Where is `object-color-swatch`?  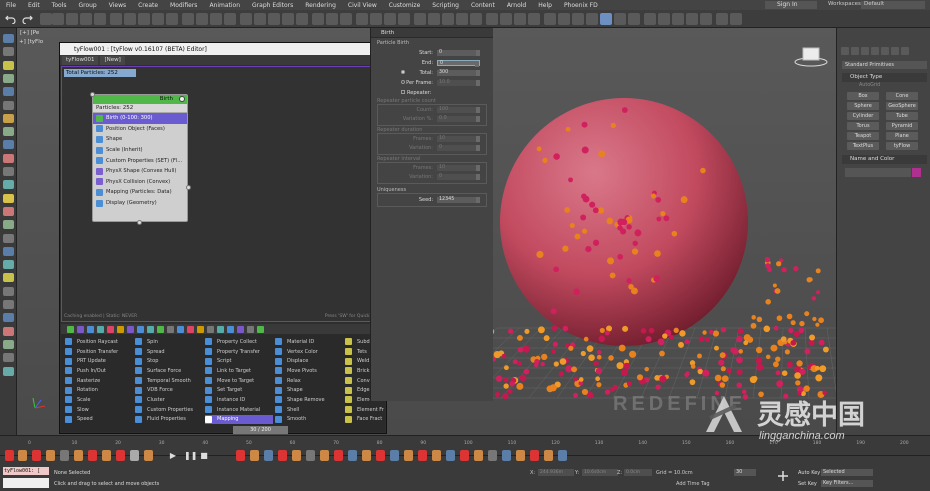 object-color-swatch is located at coordinates (916, 172).